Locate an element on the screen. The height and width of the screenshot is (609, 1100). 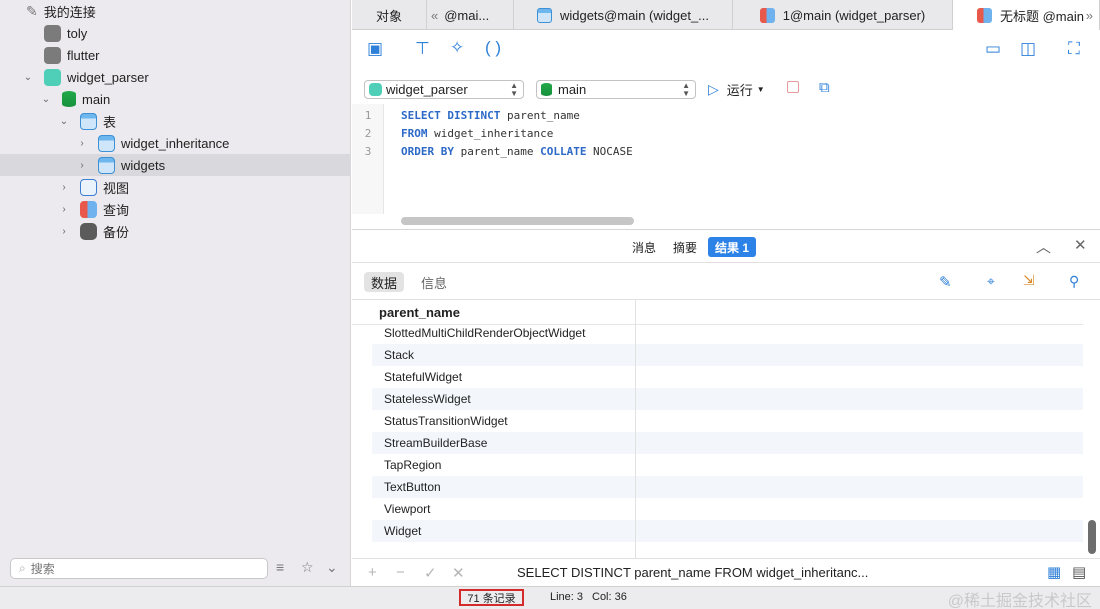
table-row: TapRegion is located at coordinates (727, 465).